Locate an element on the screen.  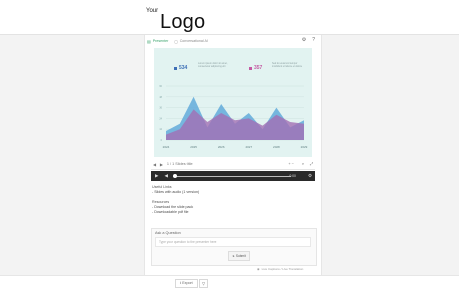
header: Your Logo is located at coordinates (229, 17).